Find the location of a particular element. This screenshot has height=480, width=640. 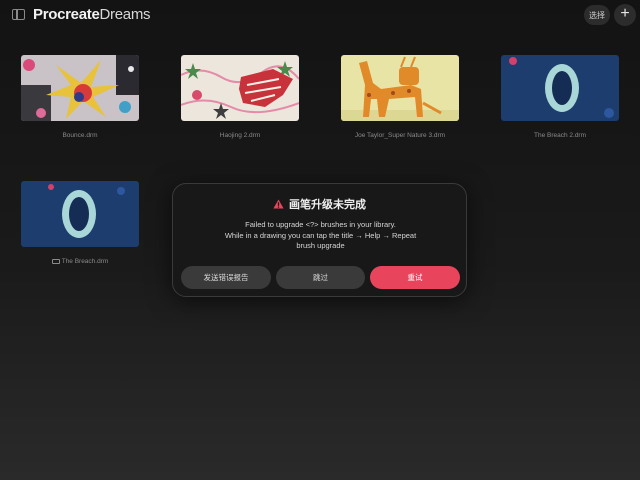

gallery-item-title: Joe Taylor_Super Nature 3.drm is located at coordinates (400, 135).